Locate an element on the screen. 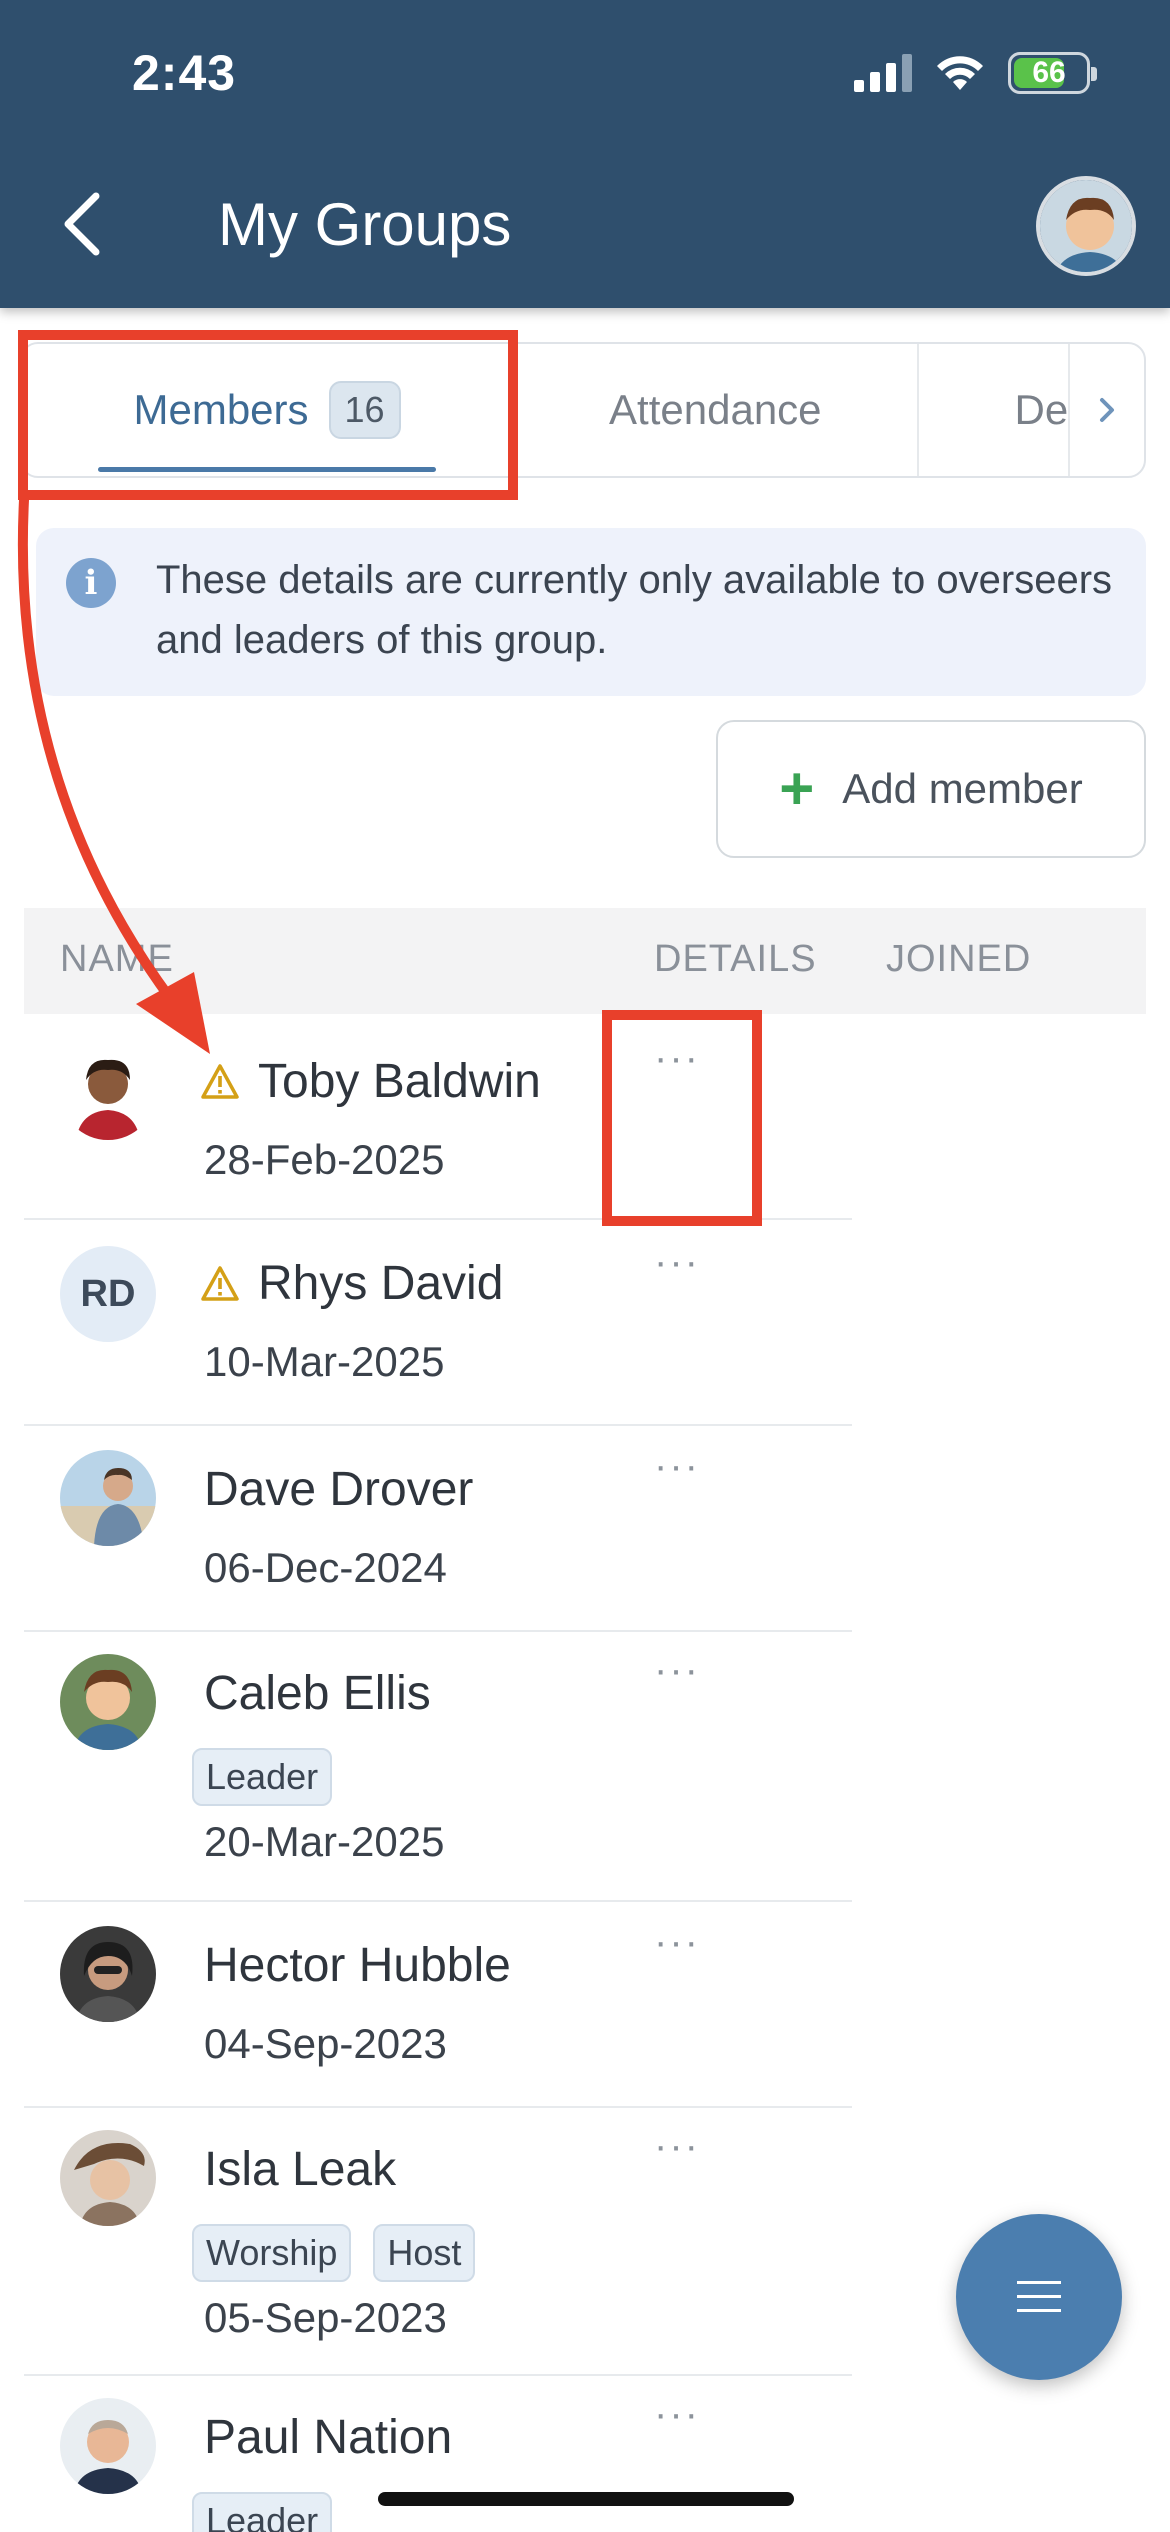 This screenshot has width=1170, height=2532. app-header: 2:43 66 My Groups is located at coordinates (585, 154).